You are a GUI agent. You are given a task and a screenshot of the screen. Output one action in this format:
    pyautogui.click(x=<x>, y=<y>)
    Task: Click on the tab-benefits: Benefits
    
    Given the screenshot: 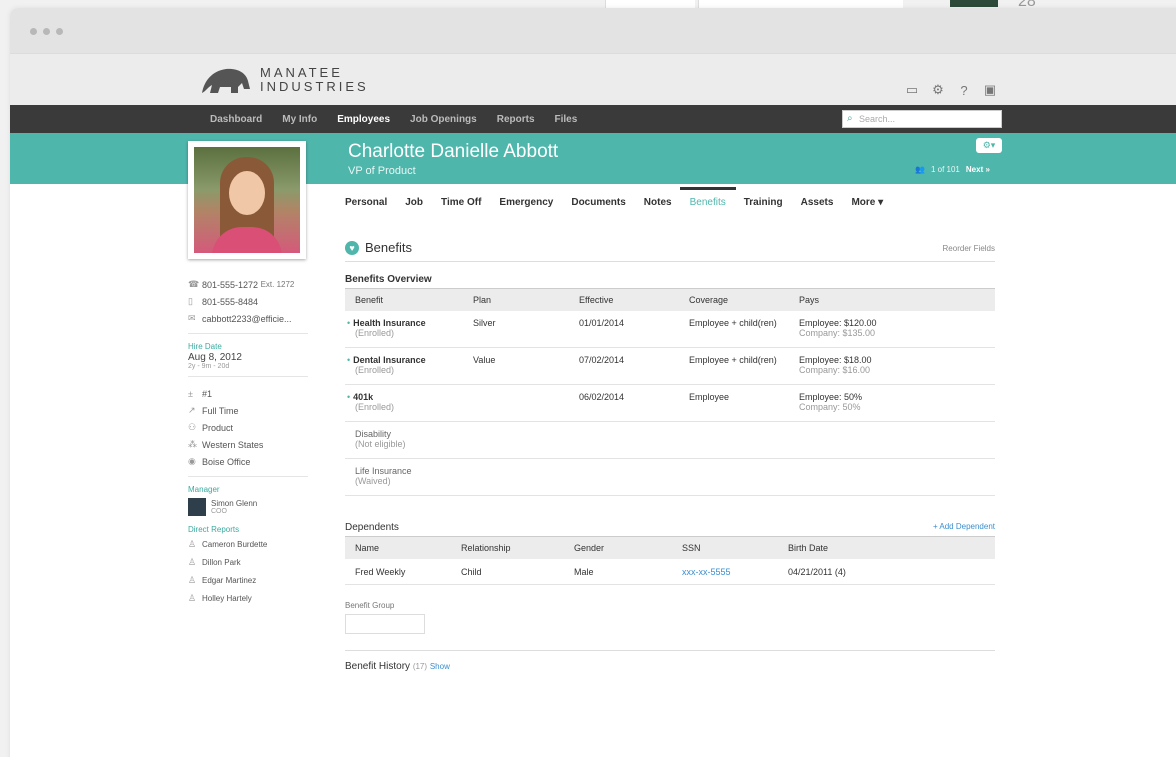 What is the action you would take?
    pyautogui.click(x=708, y=202)
    